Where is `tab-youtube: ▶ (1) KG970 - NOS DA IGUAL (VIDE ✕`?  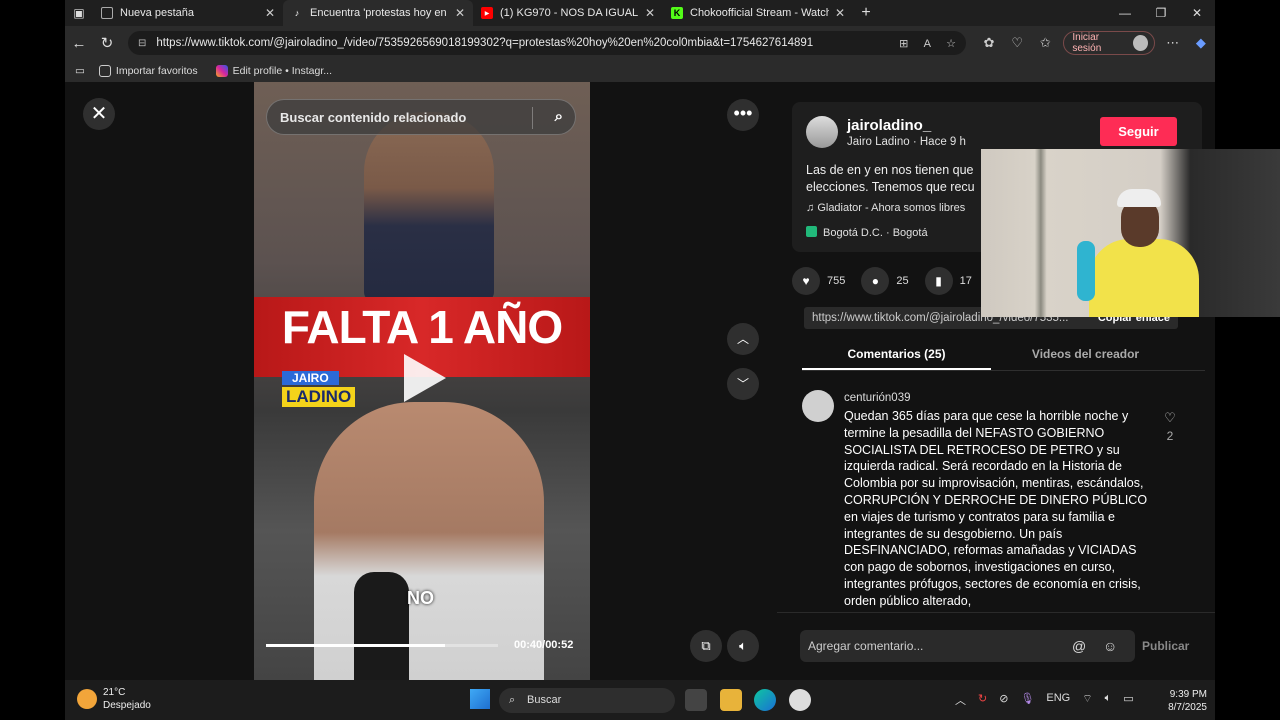
tab-youtube: ▶ (1) KG970 - NOS DA IGUAL (VIDE ✕ is located at coordinates (568, 13).